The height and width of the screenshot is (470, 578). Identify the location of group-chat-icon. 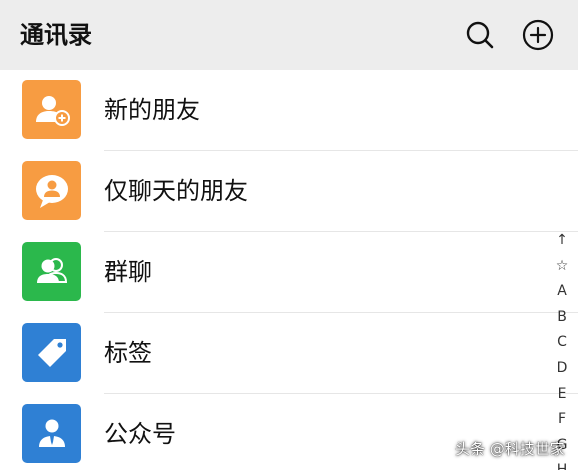
(51, 271).